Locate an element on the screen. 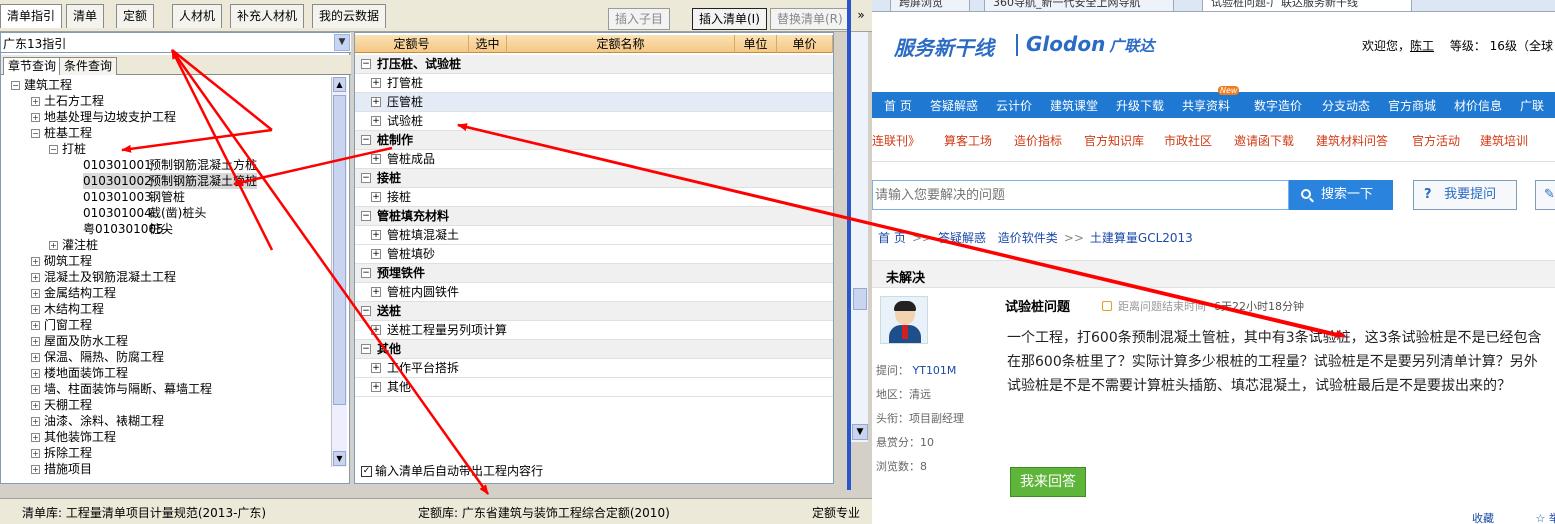  sub-nav-journal: 连联刊》 is located at coordinates (896, 140).